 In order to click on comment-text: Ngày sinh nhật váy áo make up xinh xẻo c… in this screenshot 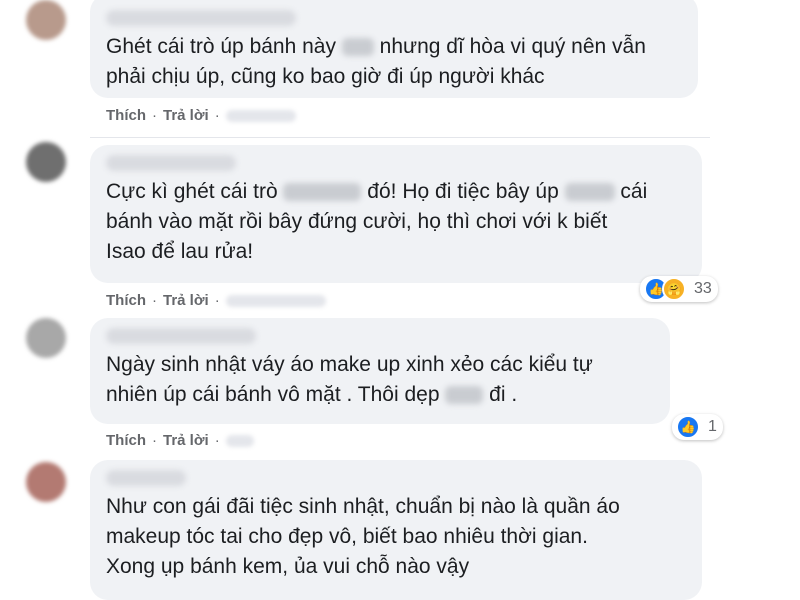, I will do `click(349, 379)`.